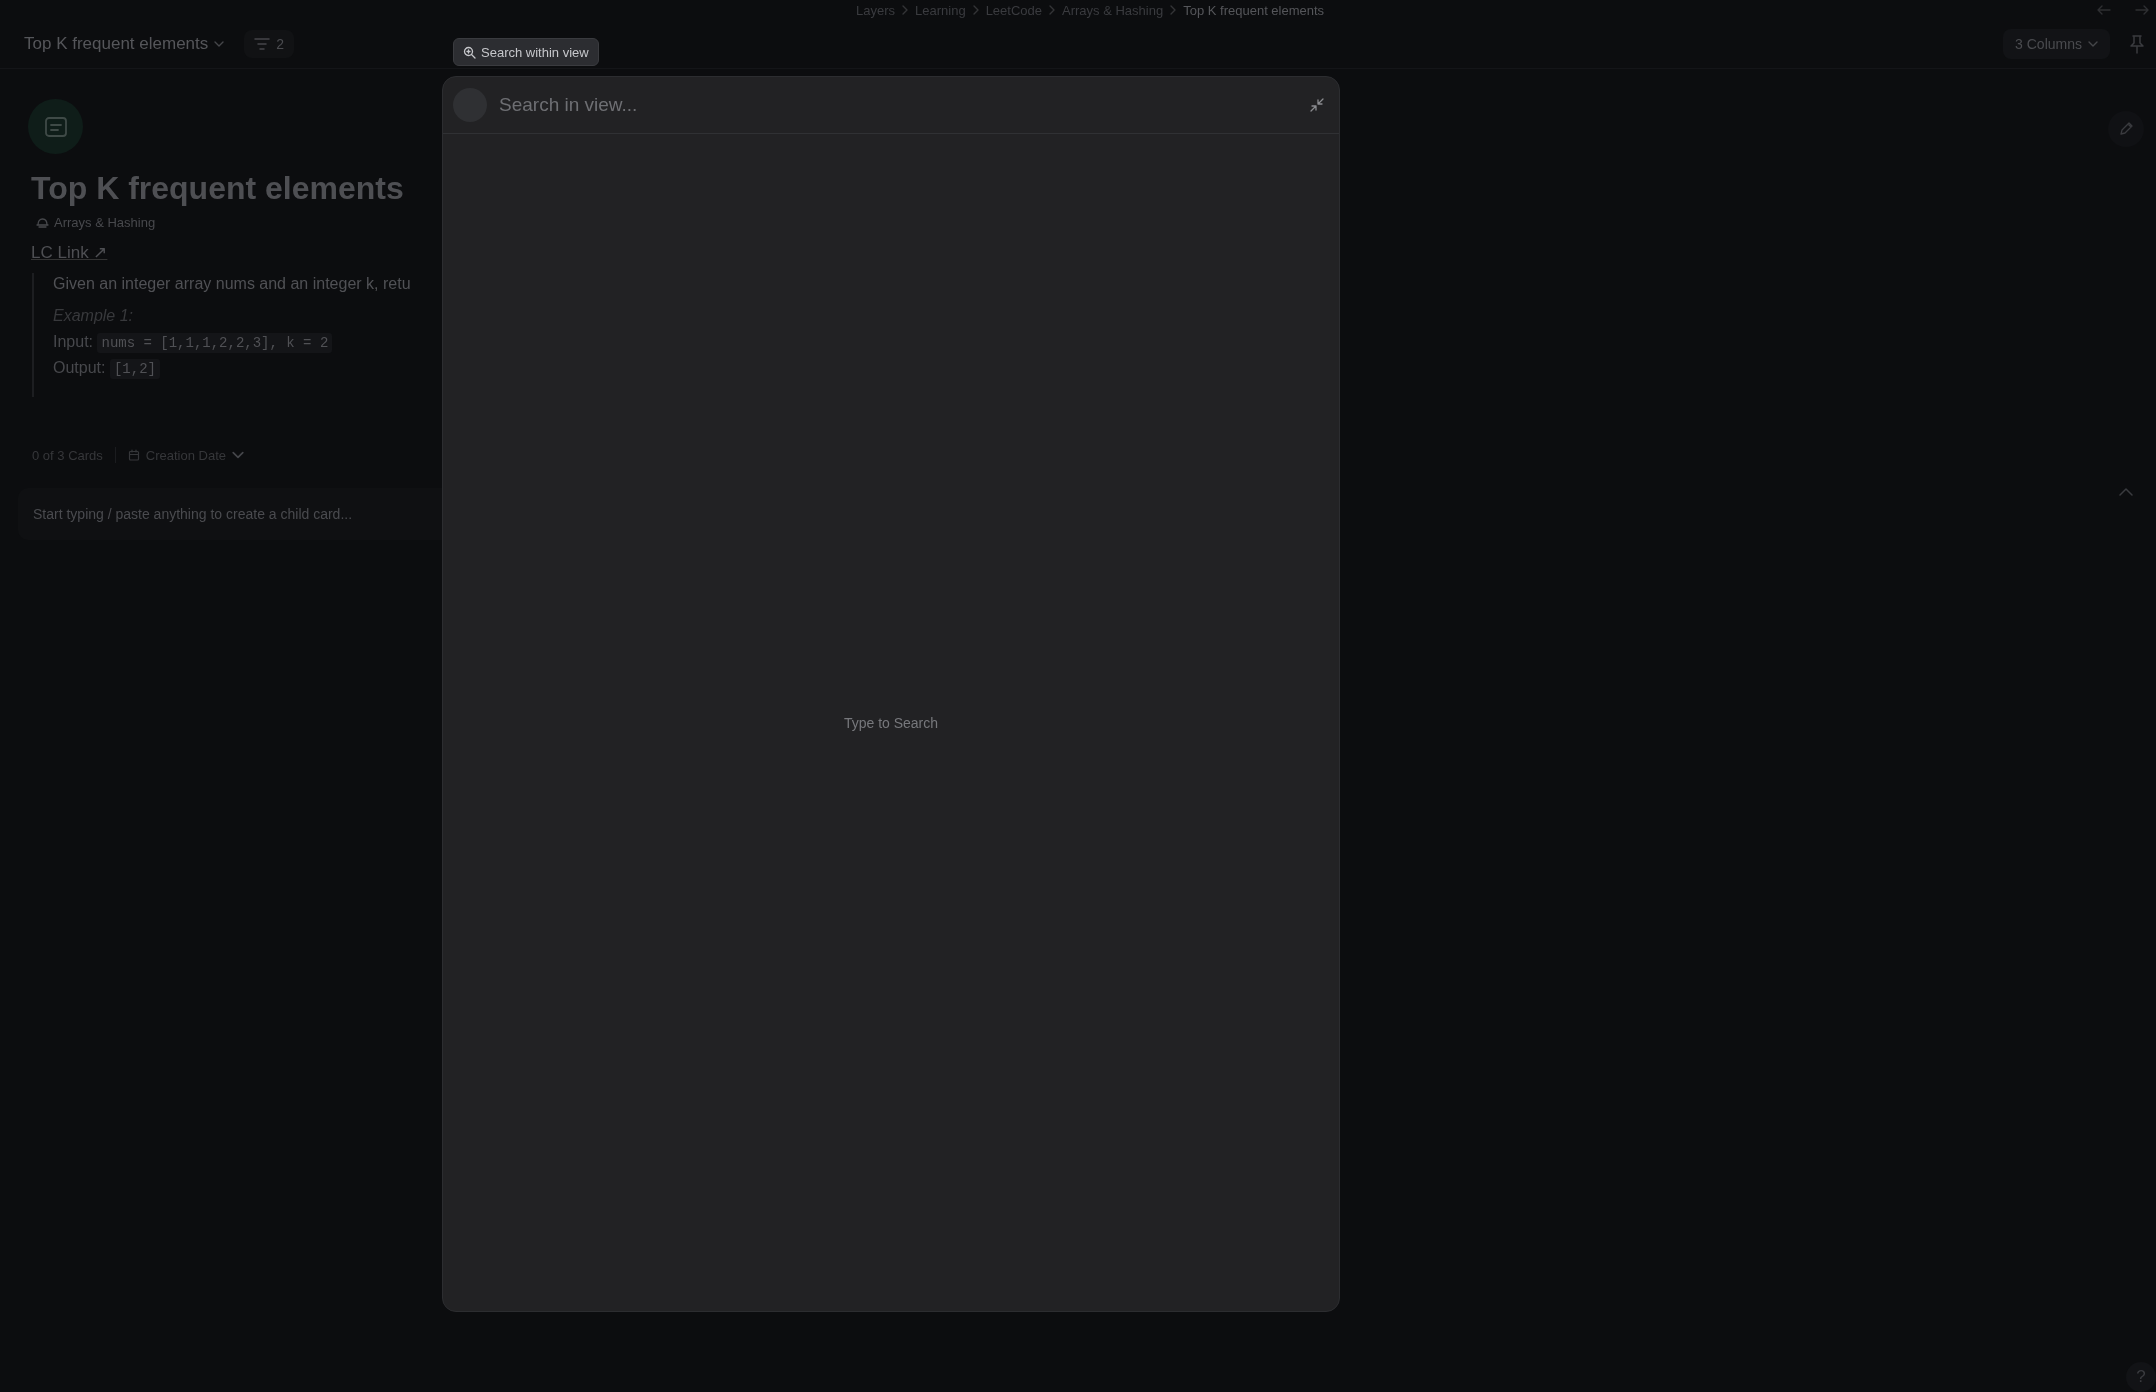 The height and width of the screenshot is (1392, 2156). Describe the element at coordinates (55, 126) in the screenshot. I see `note-icon` at that location.